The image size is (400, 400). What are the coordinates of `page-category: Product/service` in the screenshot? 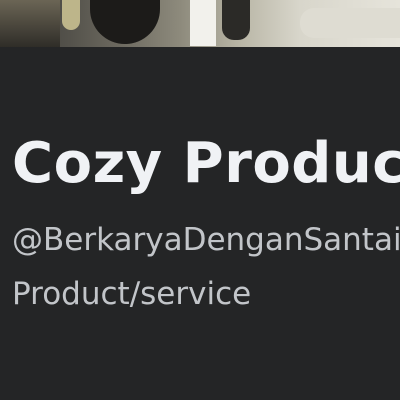 It's located at (131, 294).